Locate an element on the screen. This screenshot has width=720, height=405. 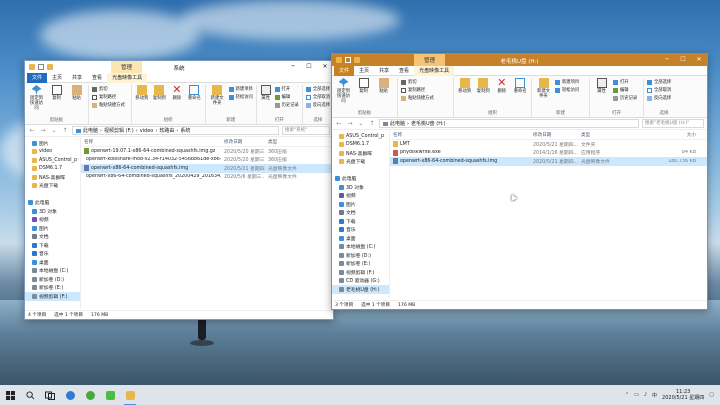
title-bar: 管理 系统 ─ ☐ ✕ is located at coordinates (179, 67).